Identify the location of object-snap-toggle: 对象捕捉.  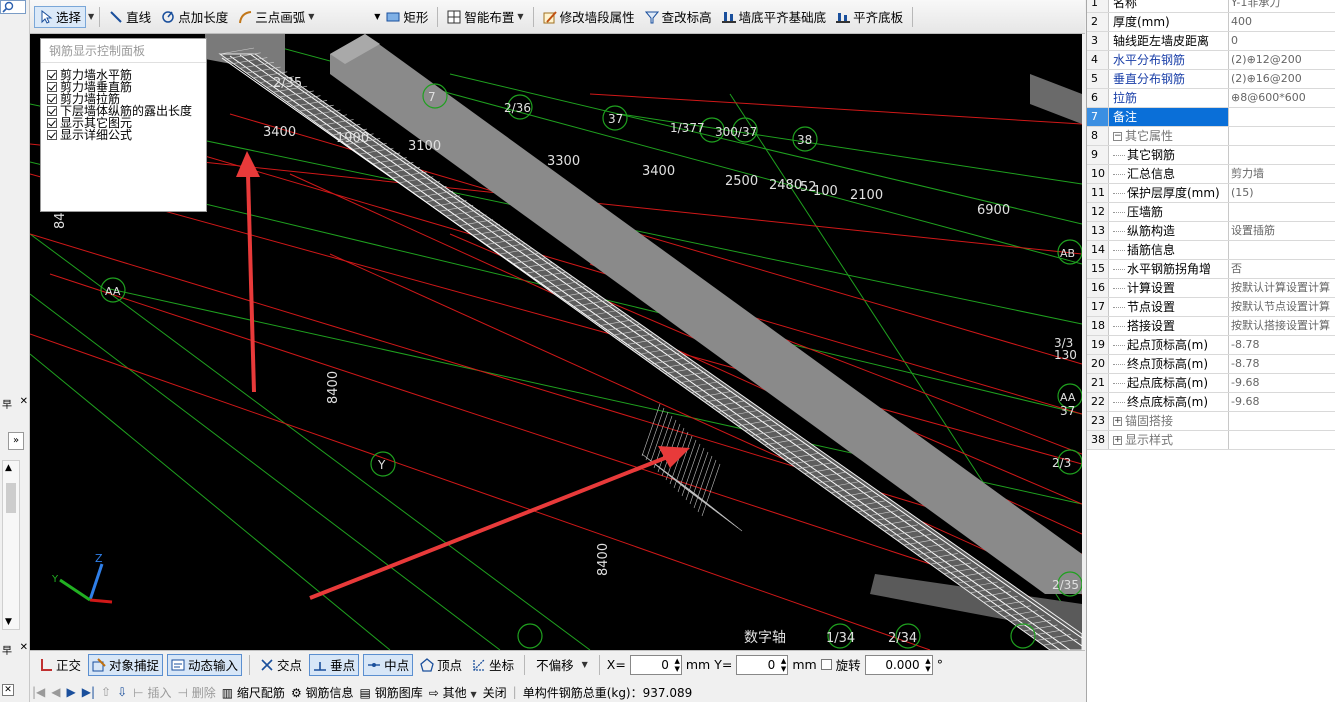
(126, 664).